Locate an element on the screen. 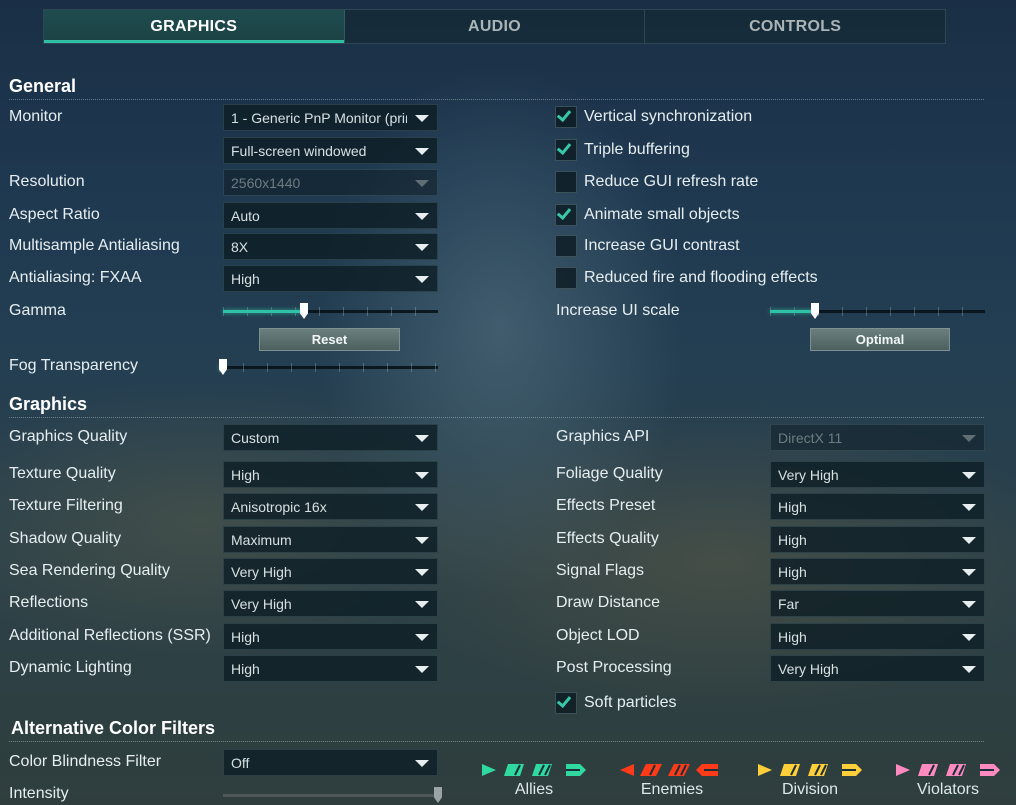  checkbox-label: Soft particles is located at coordinates (630, 702).